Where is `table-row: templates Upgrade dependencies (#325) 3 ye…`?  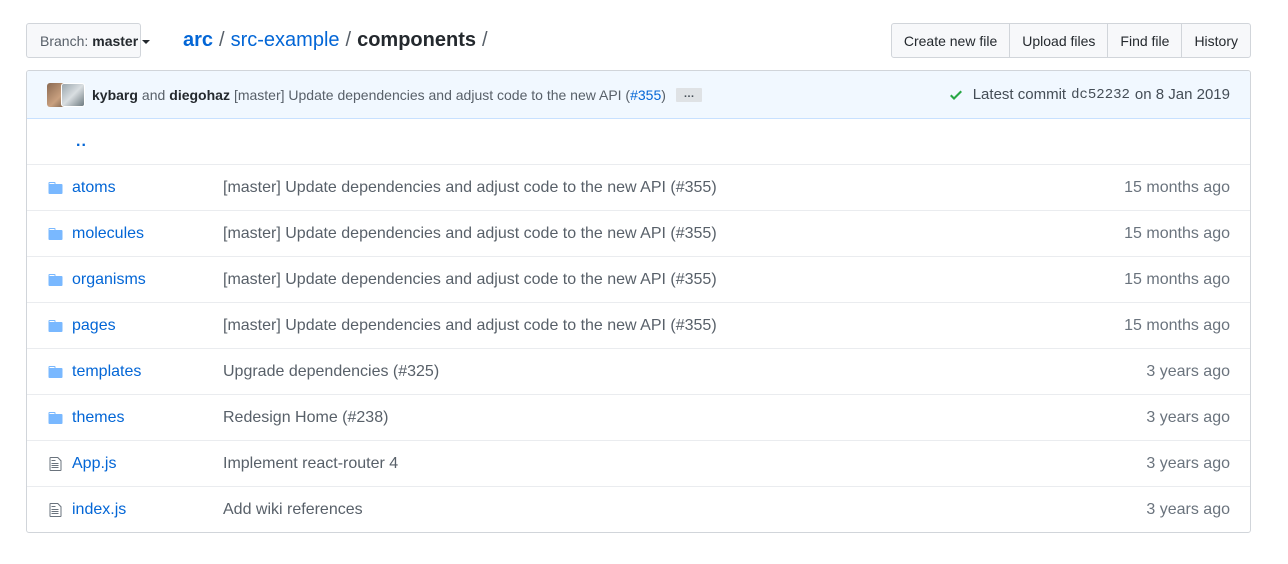 table-row: templates Upgrade dependencies (#325) 3 ye… is located at coordinates (638, 371).